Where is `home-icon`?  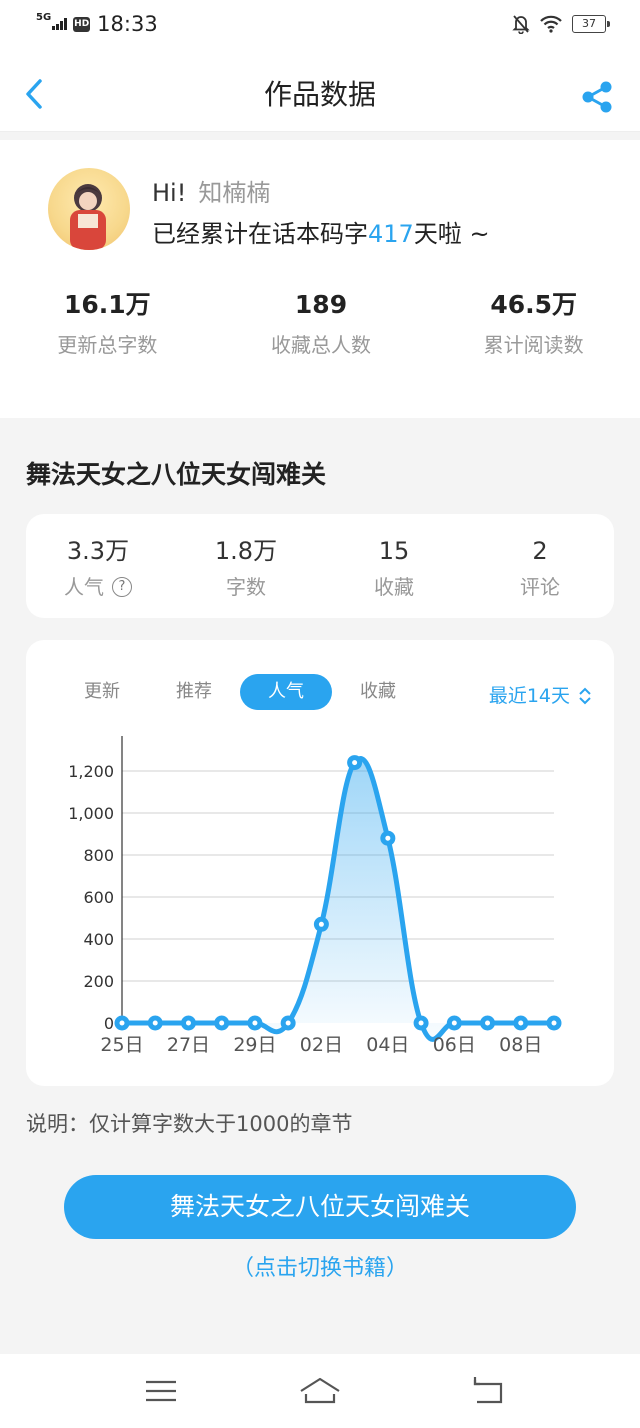
home-icon is located at coordinates (320, 1391).